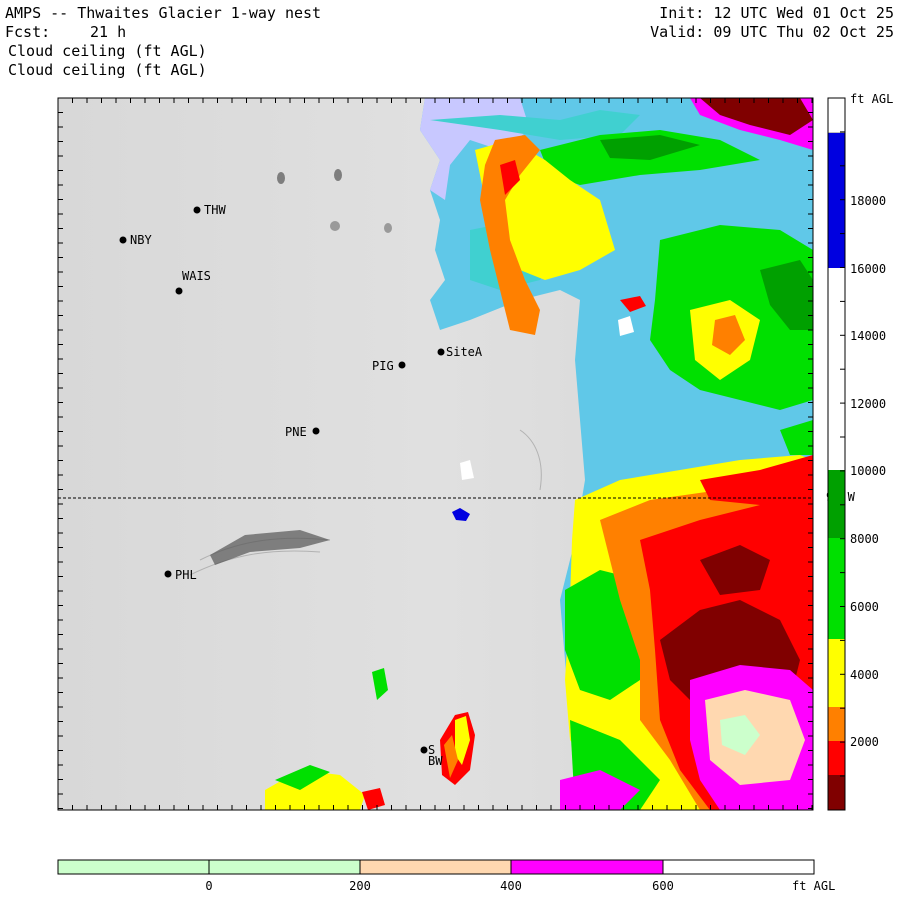 The width and height of the screenshot is (900, 900). What do you see at coordinates (836, 673) in the screenshot?
I see `cbar-yellow` at bounding box center [836, 673].